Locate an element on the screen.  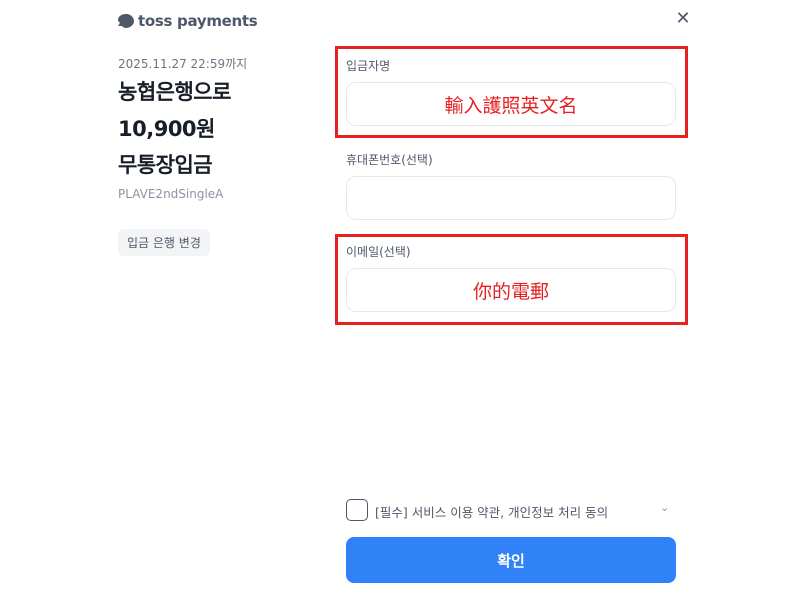
chevron-down-icon: ⌄ is located at coordinates (664, 507).